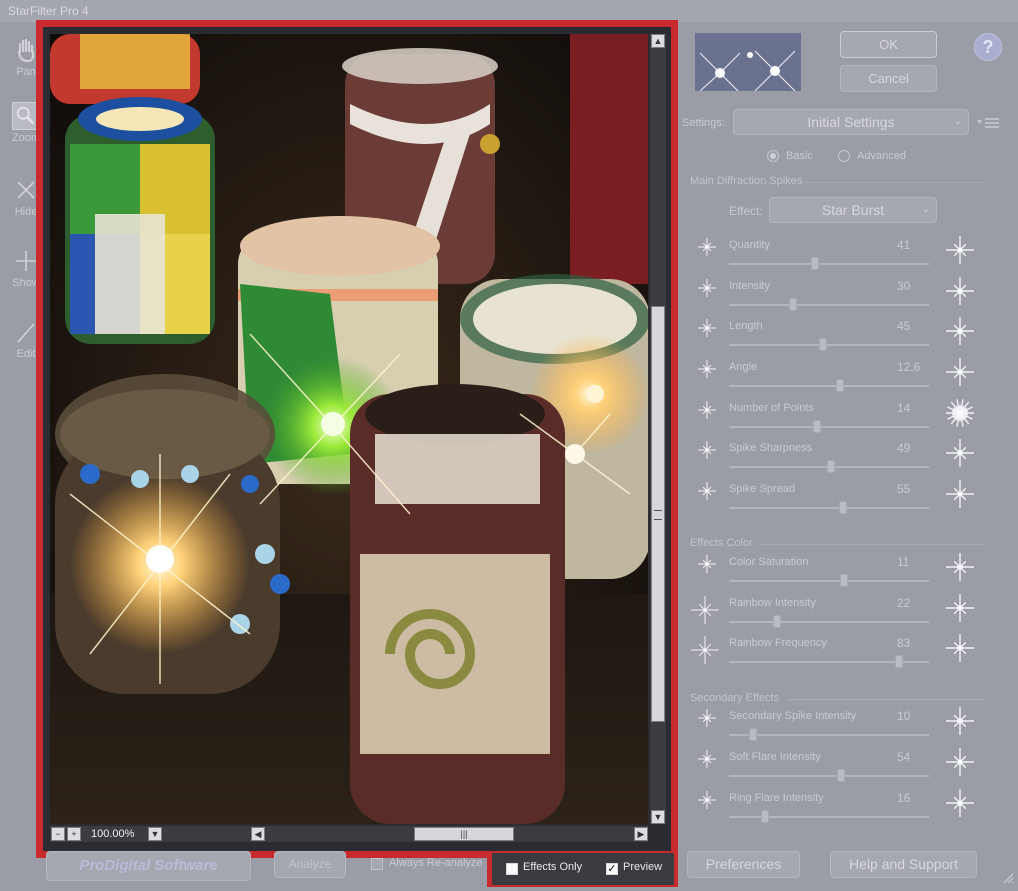 This screenshot has height=891, width=1018. What do you see at coordinates (904, 798) in the screenshot?
I see `slider-value: 16` at bounding box center [904, 798].